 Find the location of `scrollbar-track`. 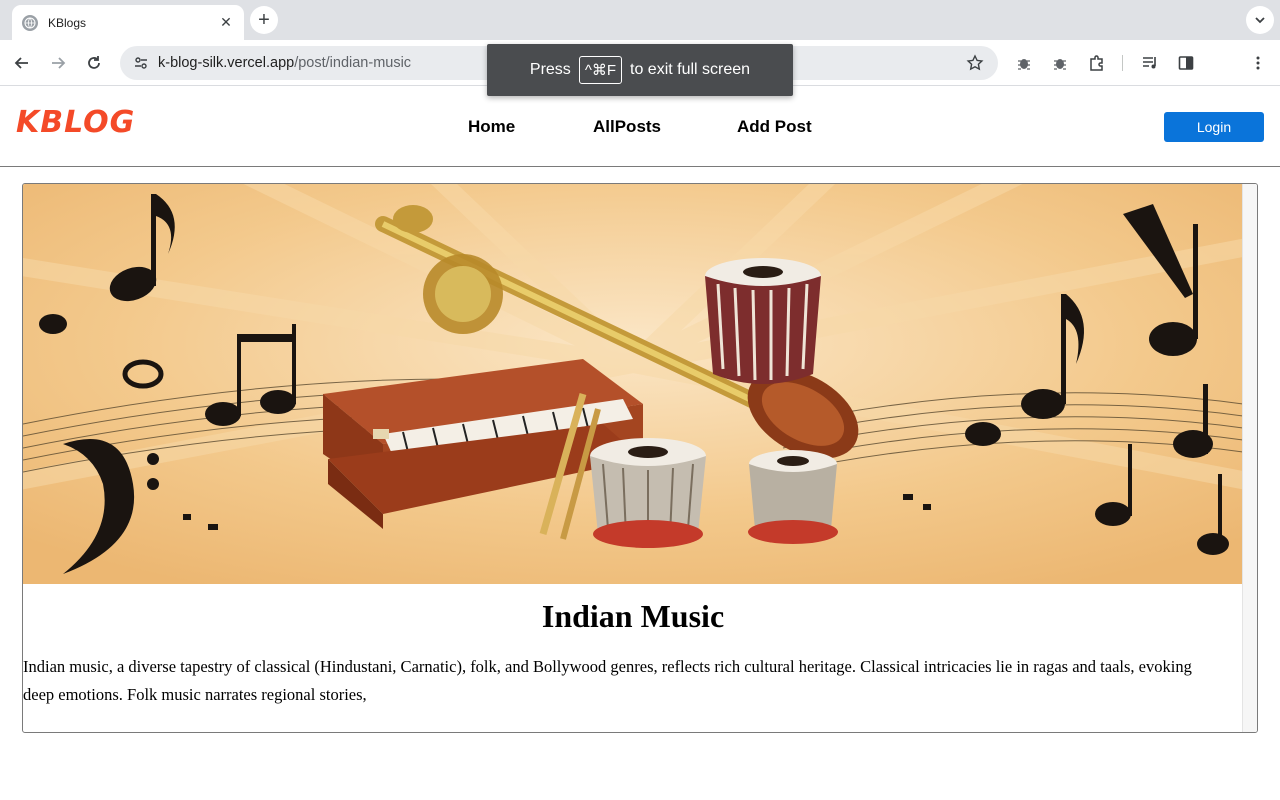

scrollbar-track is located at coordinates (1249, 458).